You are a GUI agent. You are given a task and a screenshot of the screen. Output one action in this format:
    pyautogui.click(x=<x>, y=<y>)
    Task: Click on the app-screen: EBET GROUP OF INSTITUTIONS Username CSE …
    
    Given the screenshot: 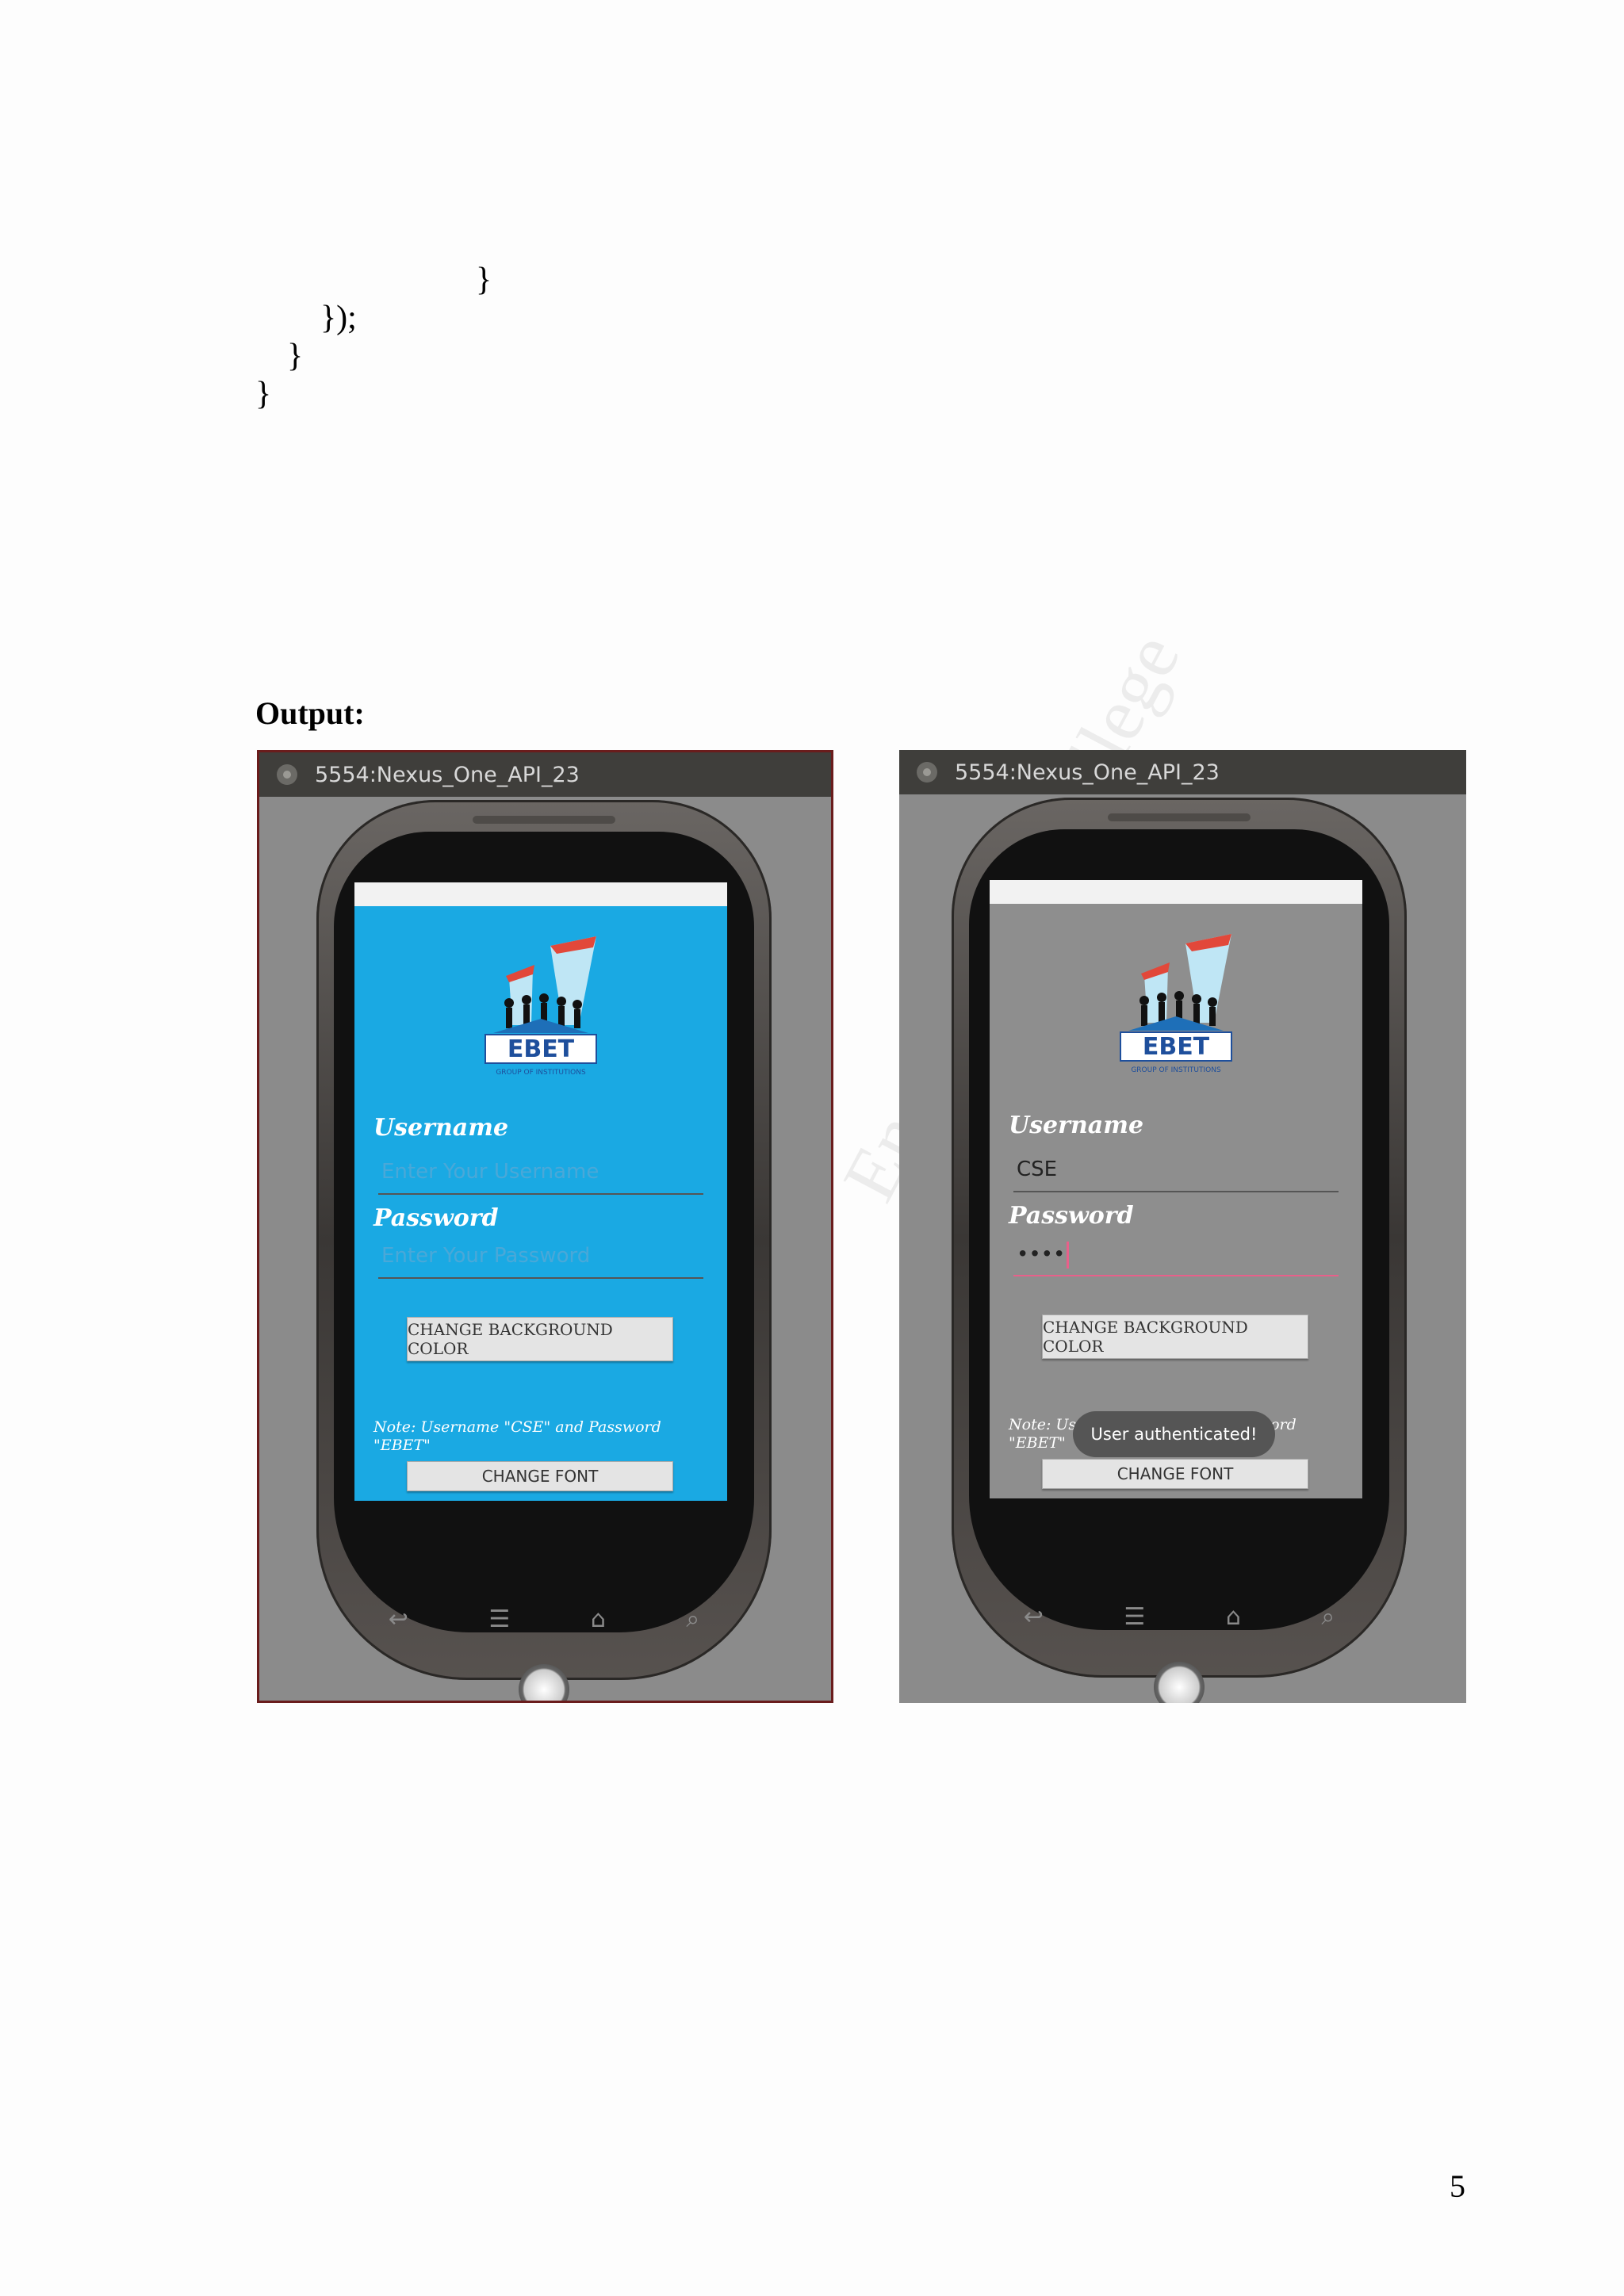 What is the action you would take?
    pyautogui.click(x=1176, y=1189)
    